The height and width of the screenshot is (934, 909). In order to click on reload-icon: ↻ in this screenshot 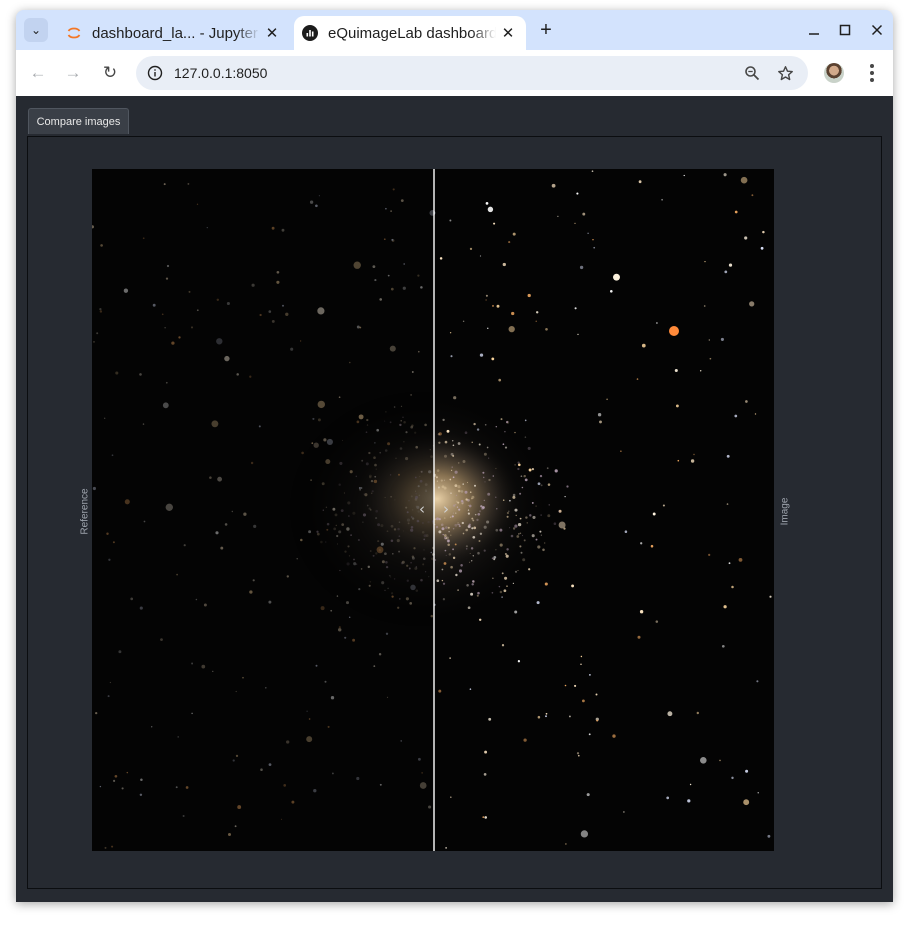, I will do `click(110, 72)`.